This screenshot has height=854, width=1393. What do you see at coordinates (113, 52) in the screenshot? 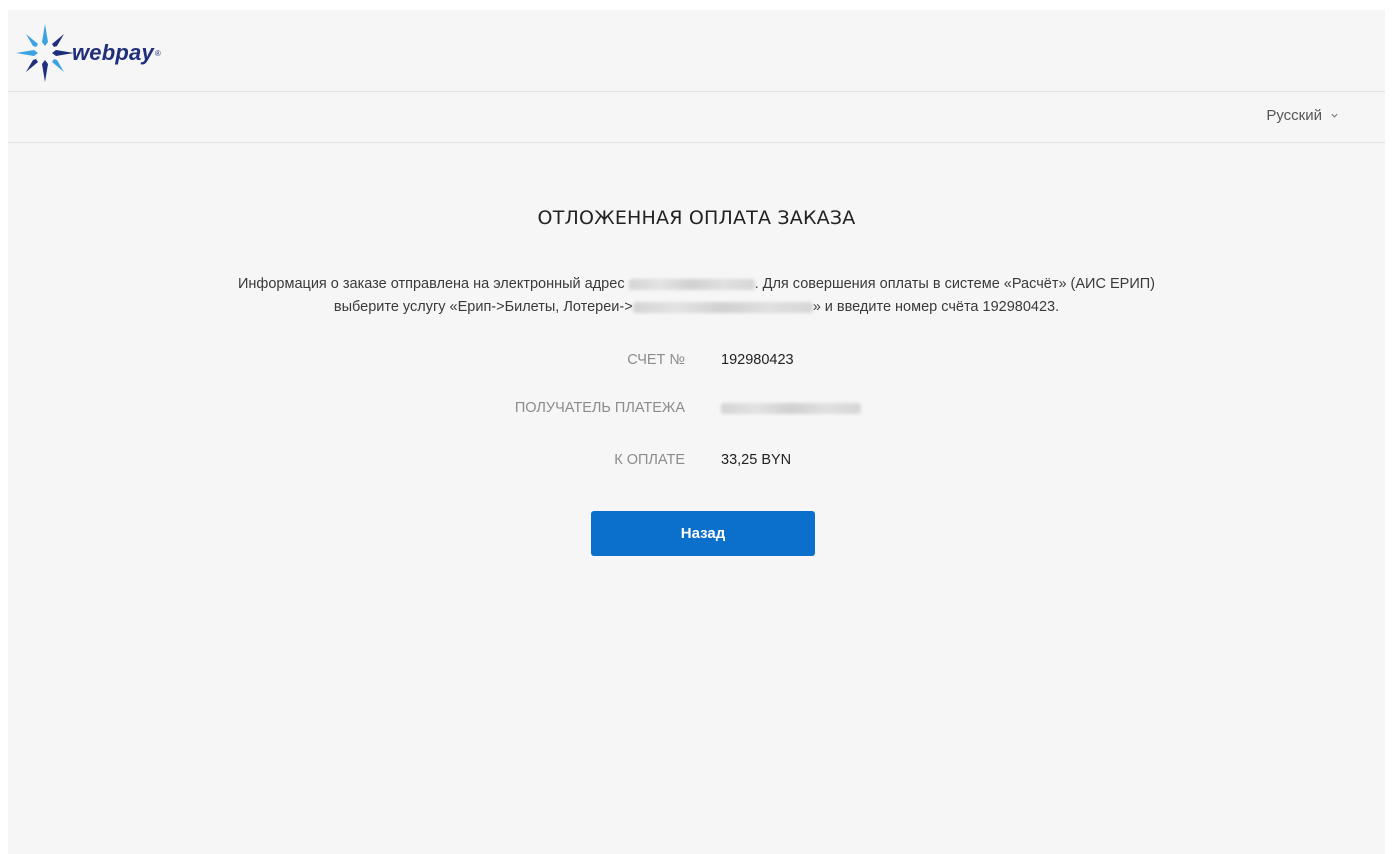
I see `logo-text: webpay` at bounding box center [113, 52].